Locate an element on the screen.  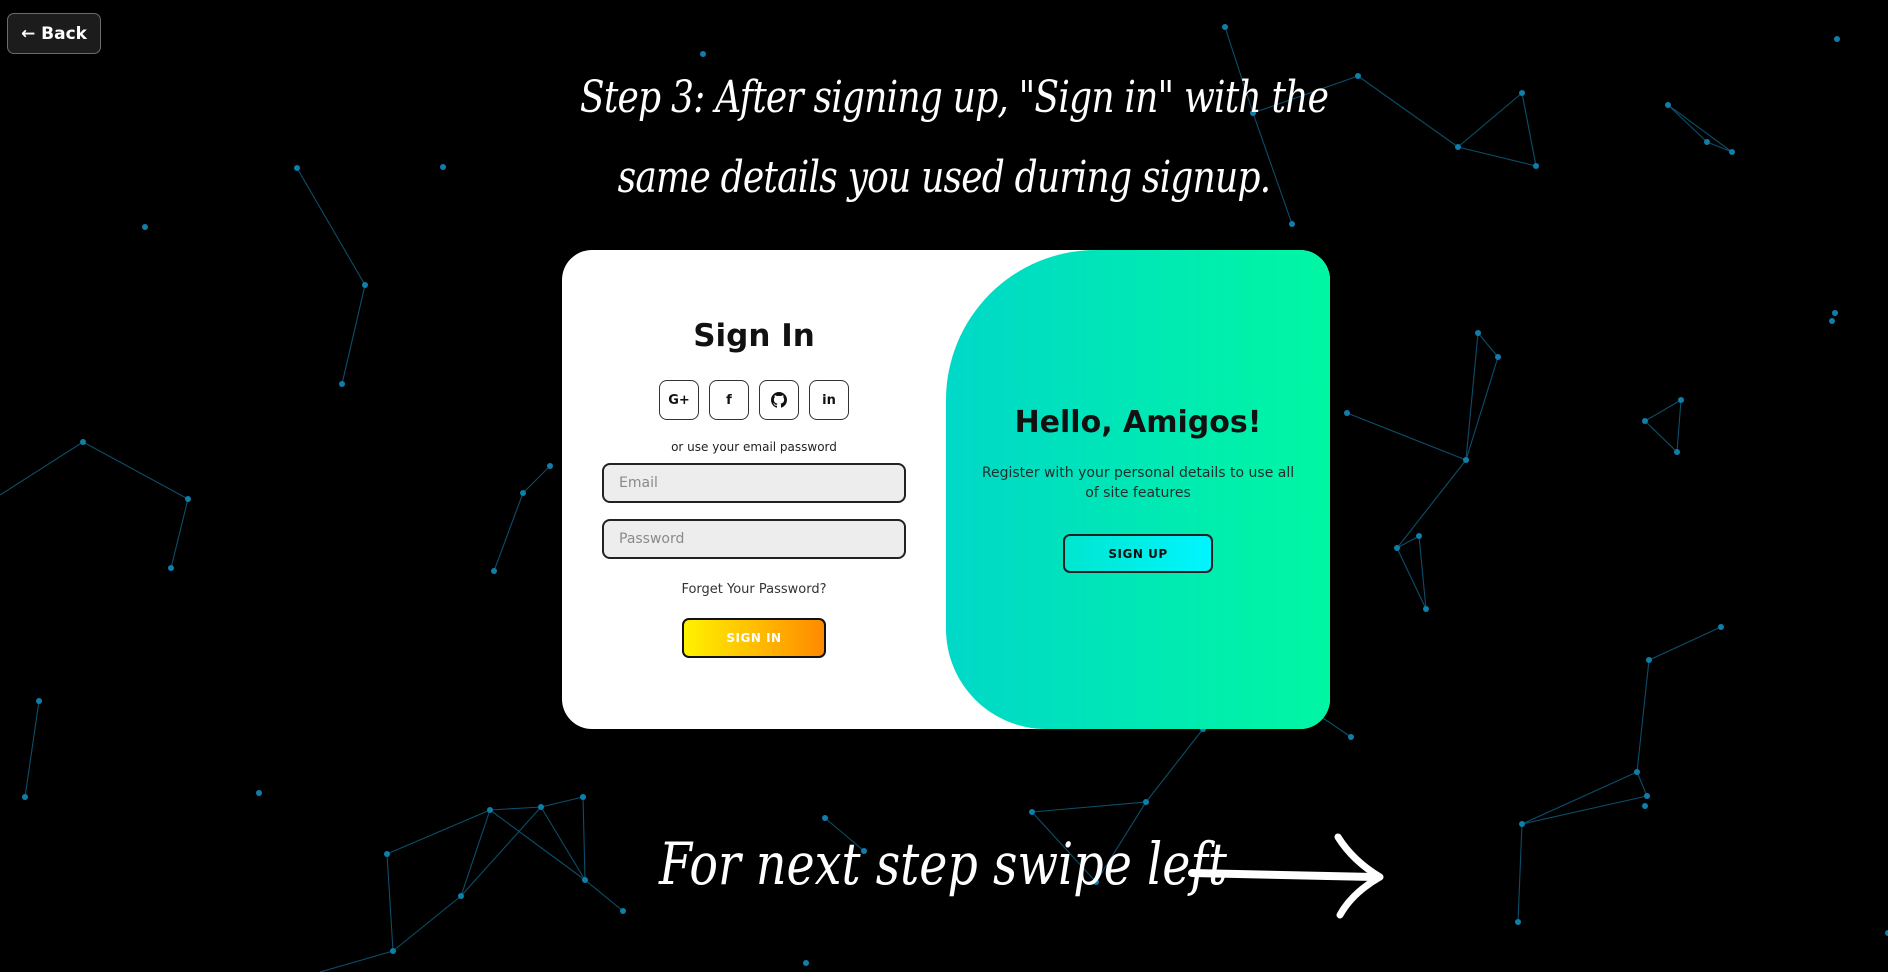
github-glyph is located at coordinates (779, 400).